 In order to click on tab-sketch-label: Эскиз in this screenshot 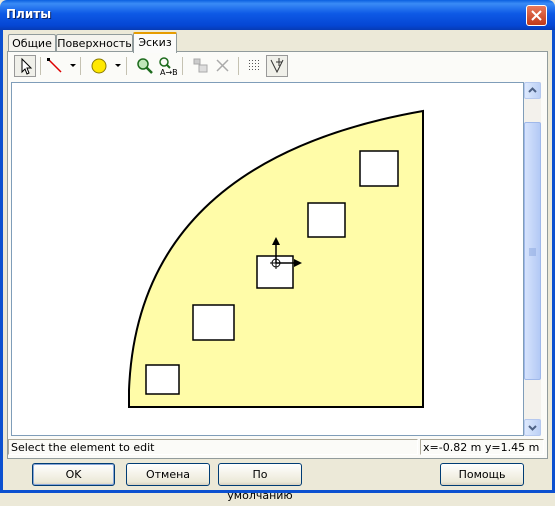, I will do `click(155, 42)`.